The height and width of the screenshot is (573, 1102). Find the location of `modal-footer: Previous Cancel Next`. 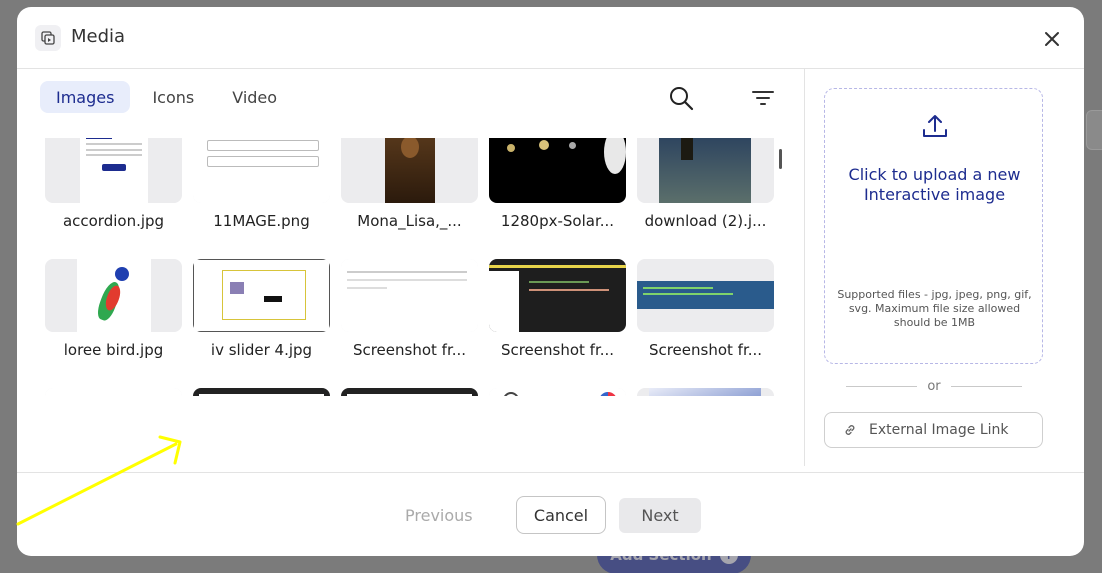

modal-footer: Previous Cancel Next is located at coordinates (550, 514).